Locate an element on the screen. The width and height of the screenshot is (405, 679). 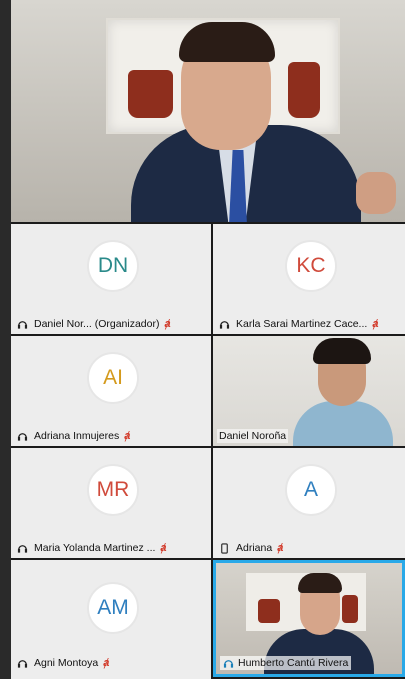
participant-name-row: Humberto Cantú Rivera is located at coordinates (286, 663).